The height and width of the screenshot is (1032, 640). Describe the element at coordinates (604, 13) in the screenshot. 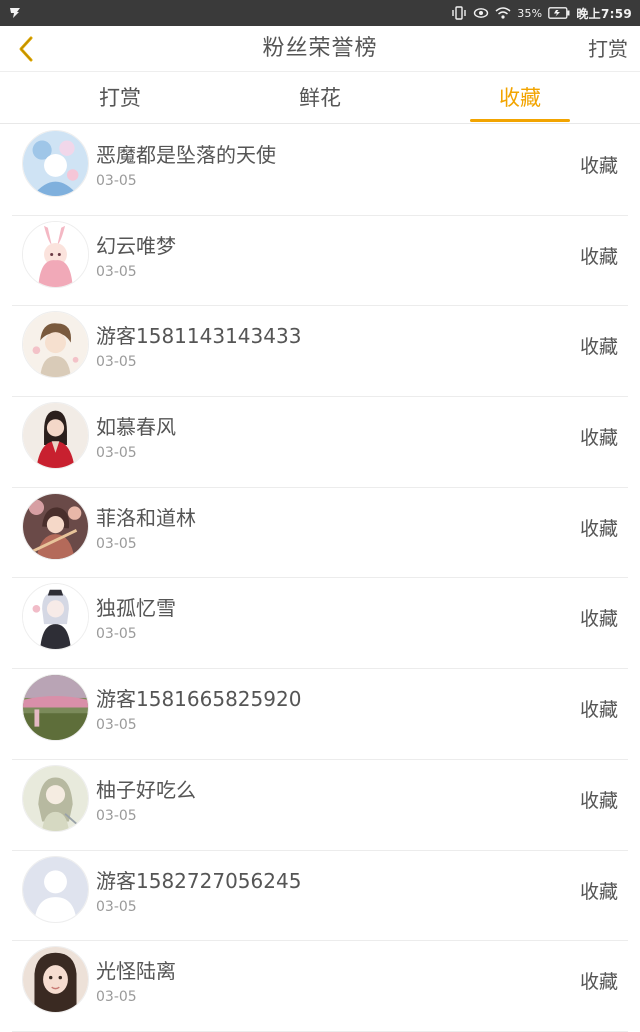

I see `clock: 晚上7:59` at that location.